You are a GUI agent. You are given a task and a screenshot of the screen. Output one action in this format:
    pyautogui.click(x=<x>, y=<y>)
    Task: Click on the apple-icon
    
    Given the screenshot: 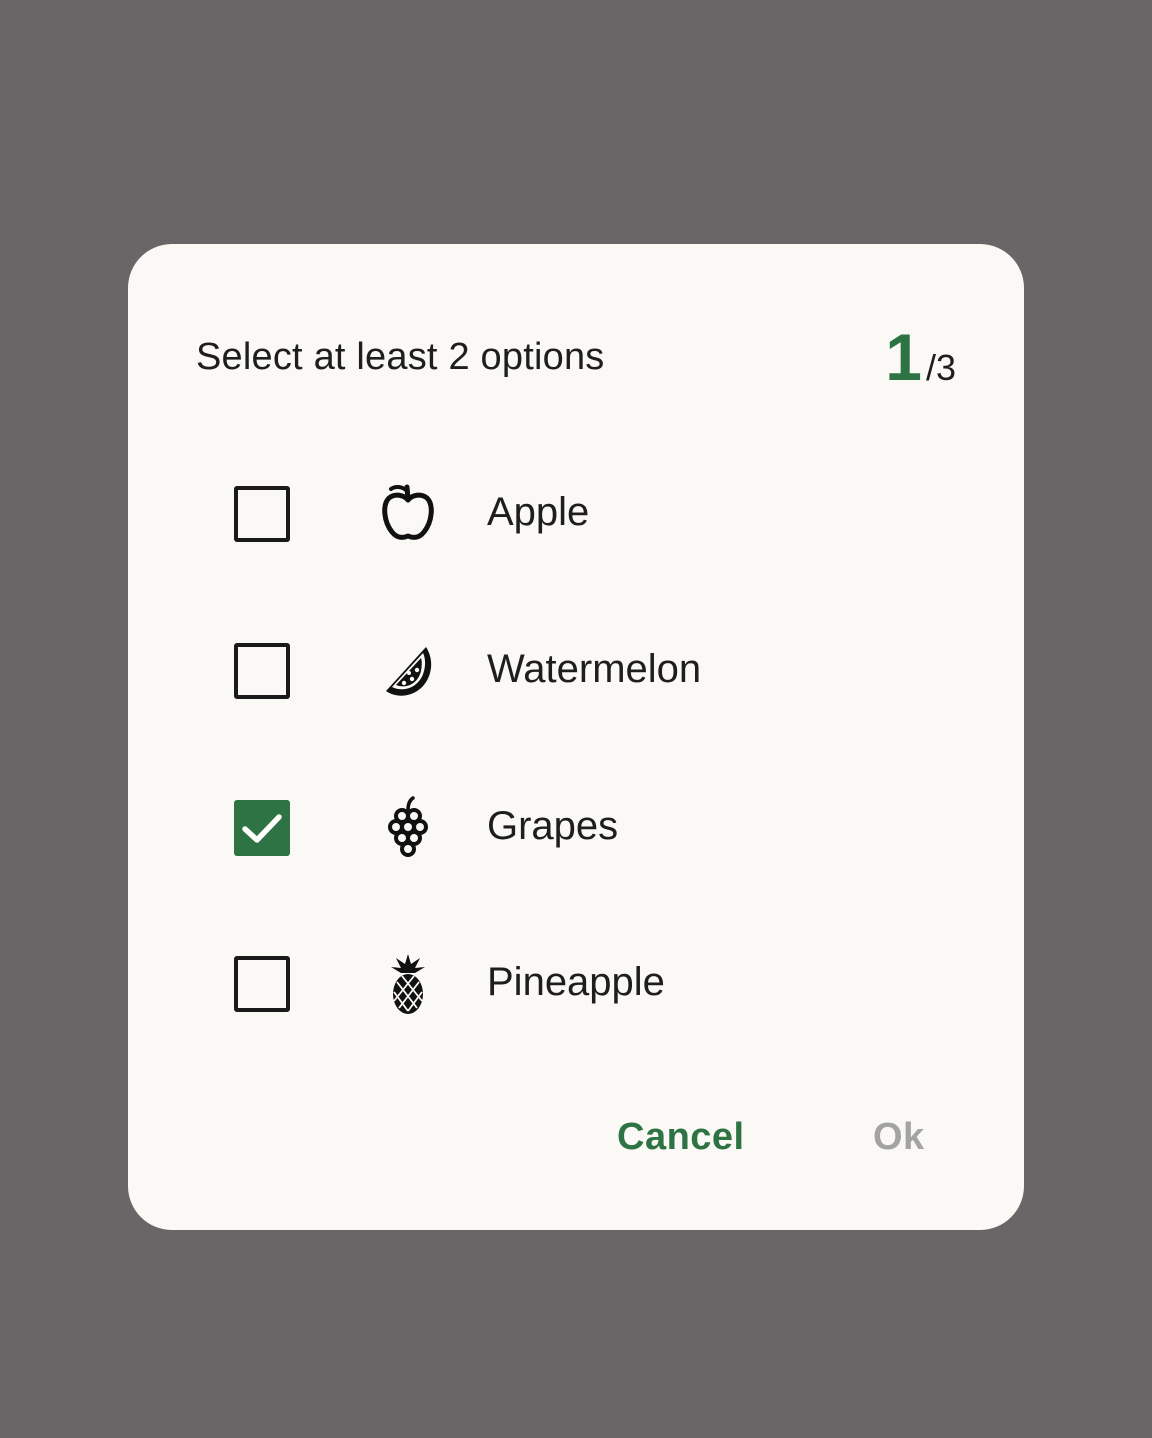 What is the action you would take?
    pyautogui.click(x=408, y=512)
    